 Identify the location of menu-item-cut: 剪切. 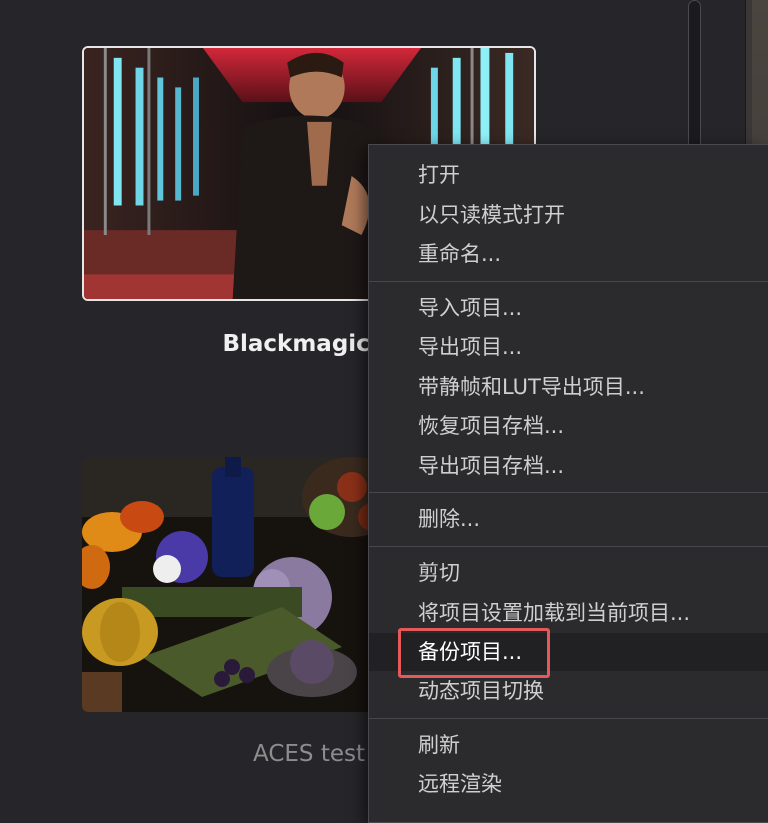
(568, 573).